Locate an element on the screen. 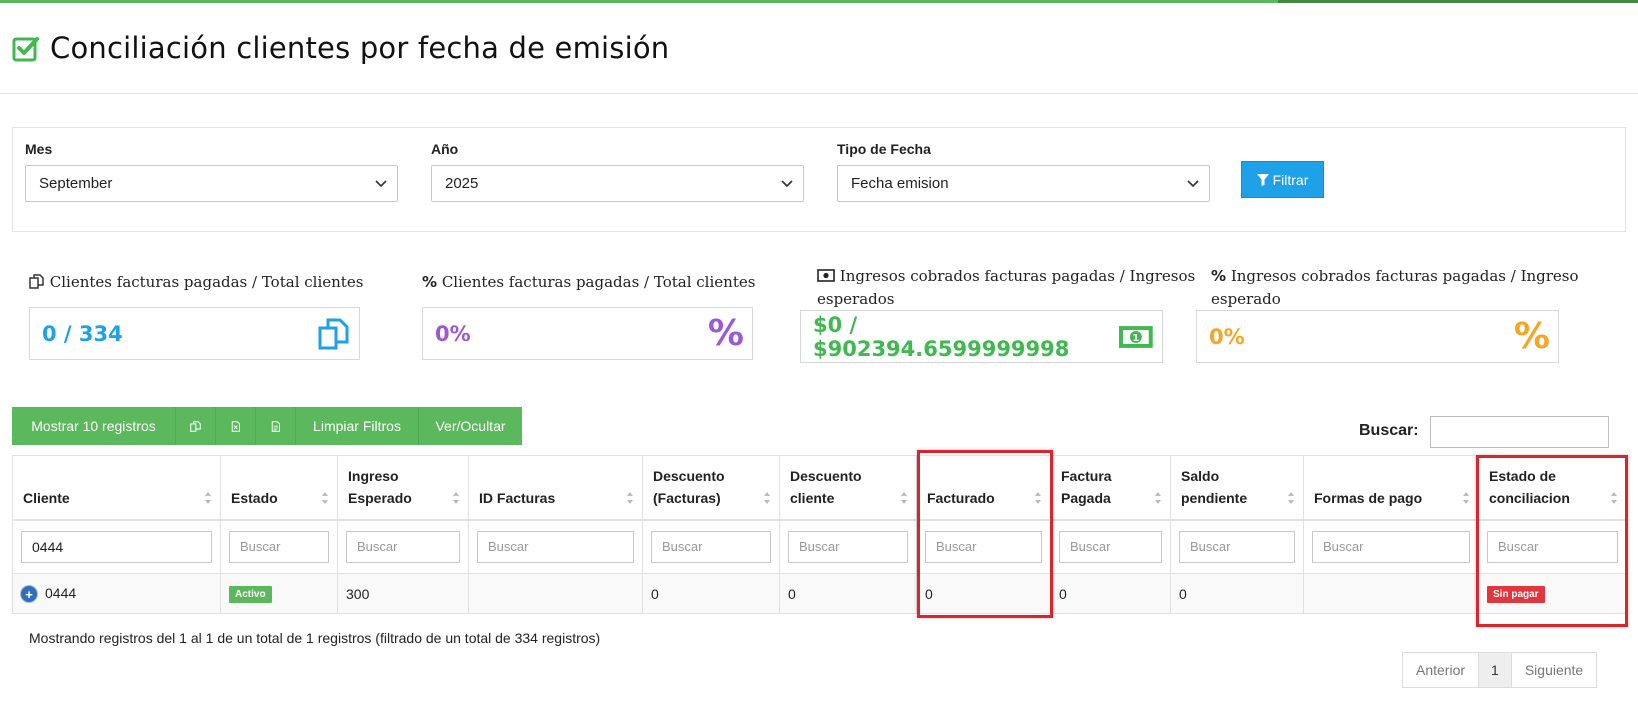  filter-formas-pago-input: Buscar is located at coordinates (1391, 546).